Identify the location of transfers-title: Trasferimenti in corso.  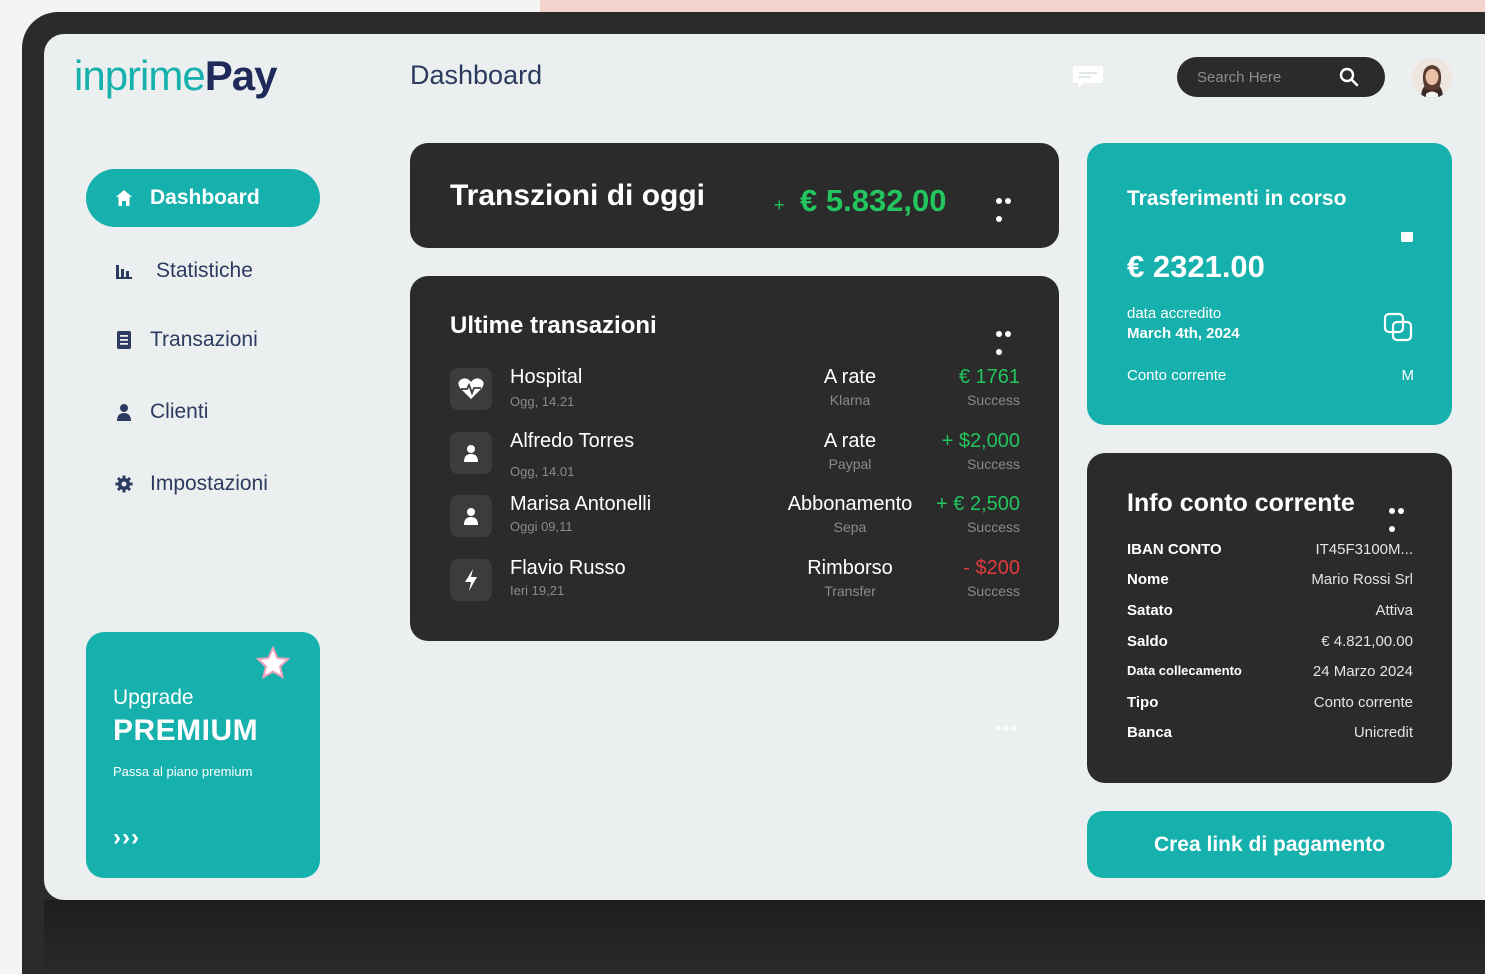
(1237, 198).